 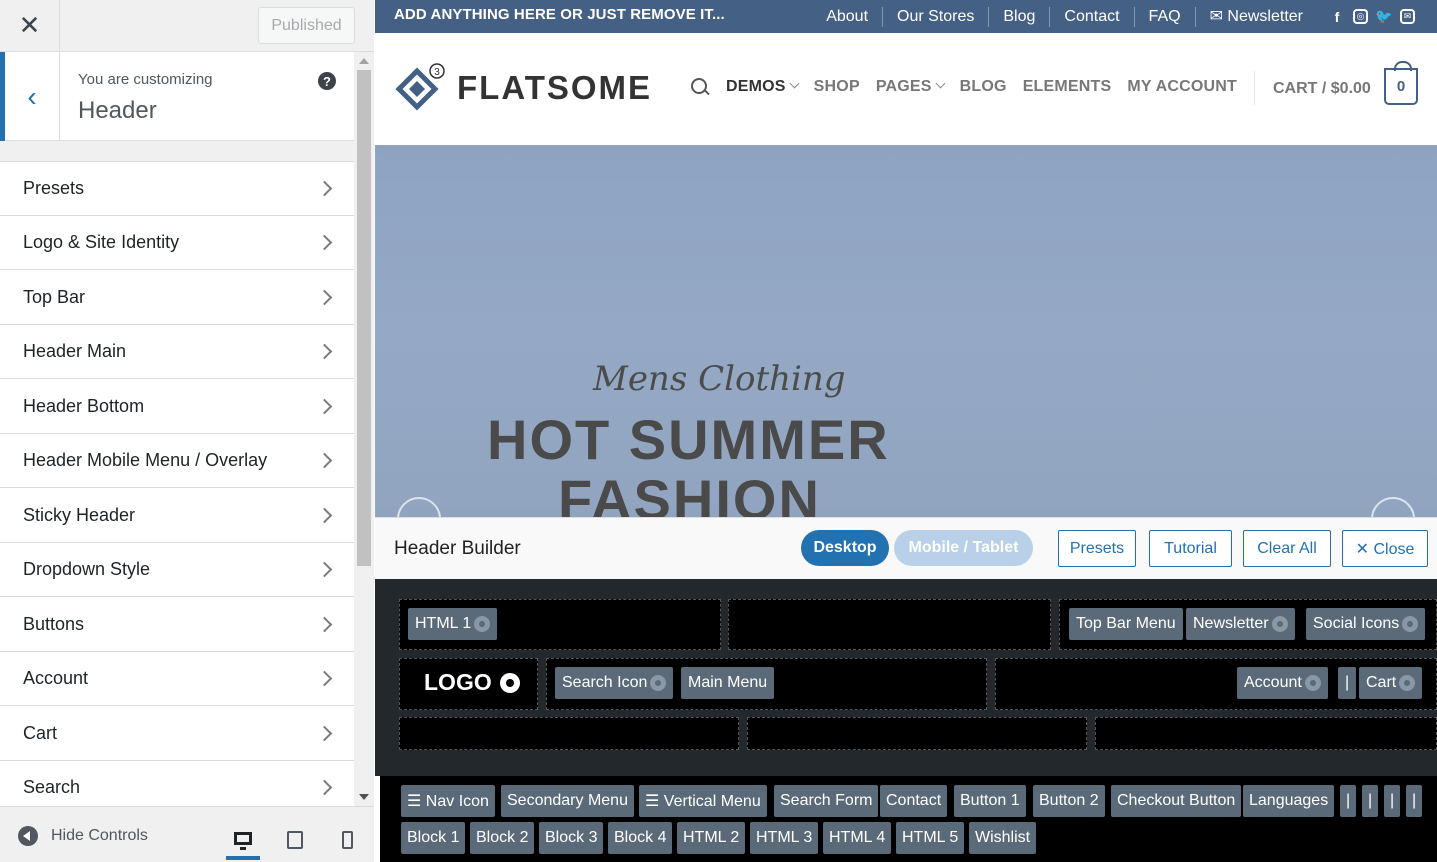 What do you see at coordinates (703, 801) in the screenshot?
I see `lib-vertical-menu: ☰ Vertical Menu` at bounding box center [703, 801].